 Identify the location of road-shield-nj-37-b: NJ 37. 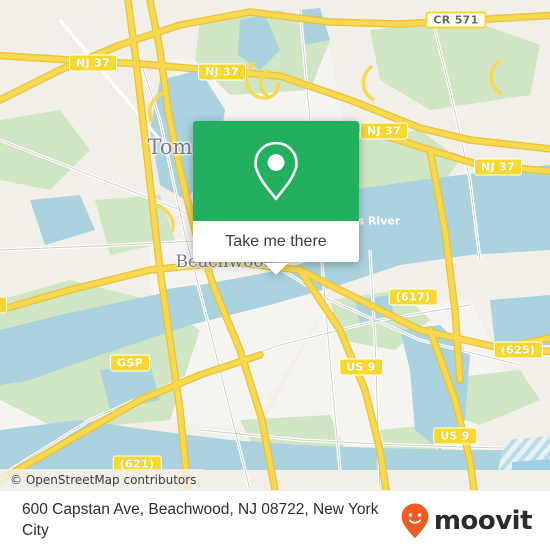
(222, 72).